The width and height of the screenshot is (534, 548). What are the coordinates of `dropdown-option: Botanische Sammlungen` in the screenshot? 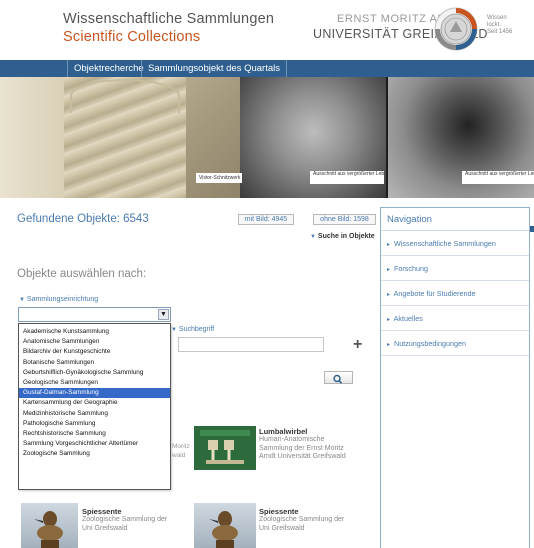 It's located at (94, 363).